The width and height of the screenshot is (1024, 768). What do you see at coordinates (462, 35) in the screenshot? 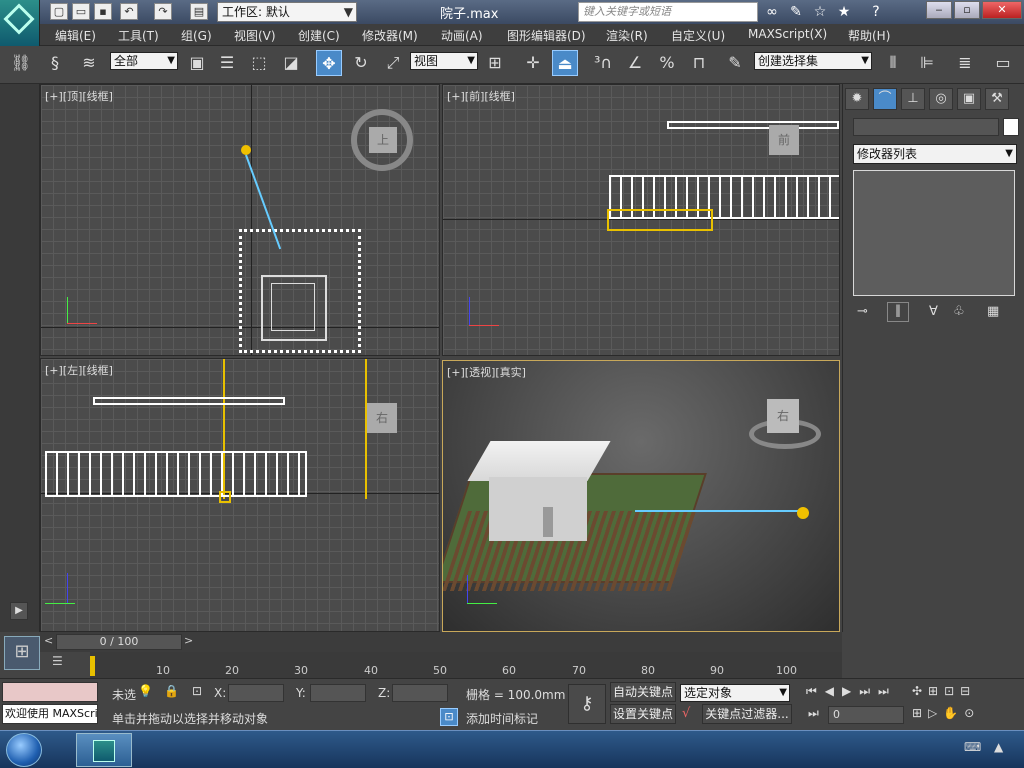
I see `menu-animation: 动画(A)` at bounding box center [462, 35].